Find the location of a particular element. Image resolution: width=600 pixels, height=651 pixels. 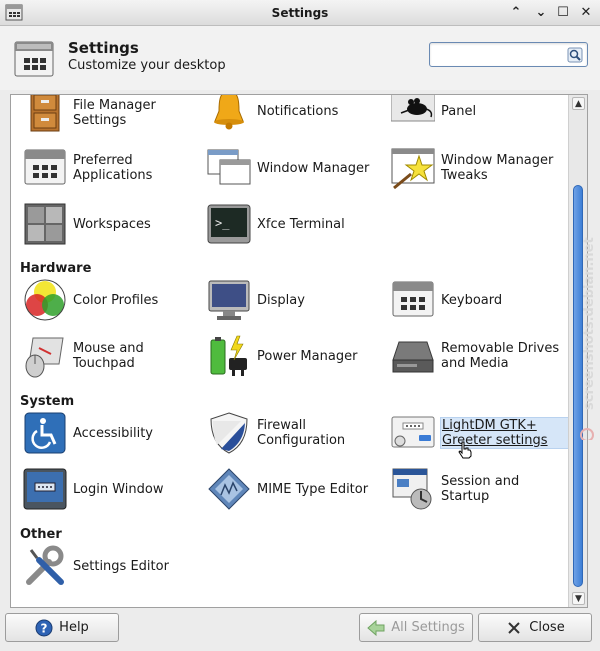

preferred-apps-icon is located at coordinates (45, 167).